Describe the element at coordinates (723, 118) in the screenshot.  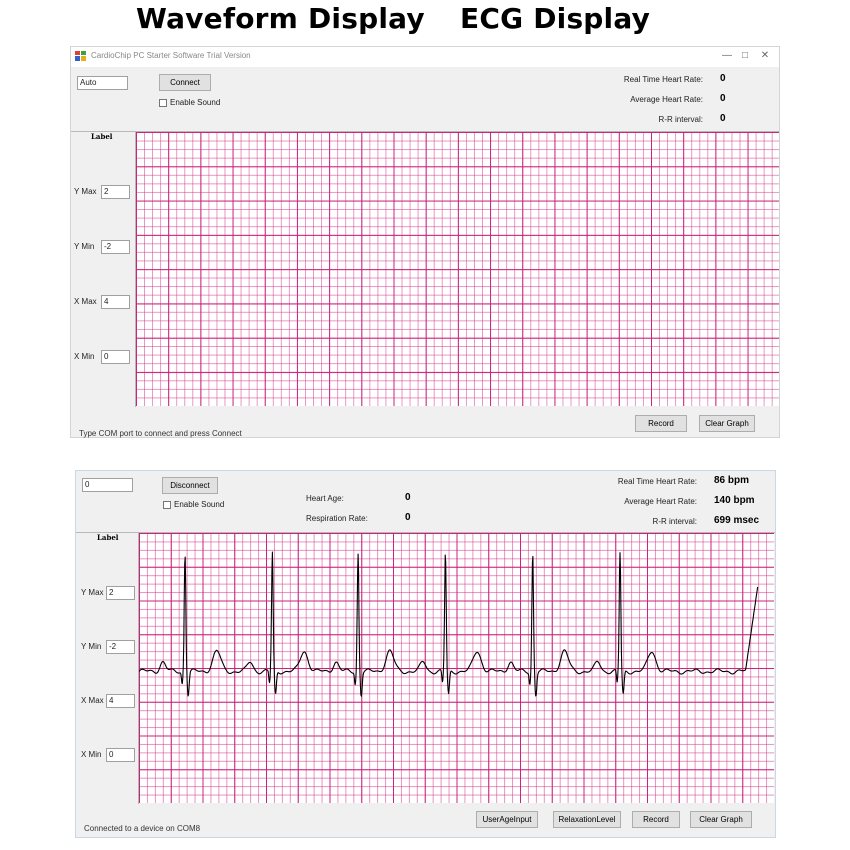
I see `rr-interval-value: 0` at that location.